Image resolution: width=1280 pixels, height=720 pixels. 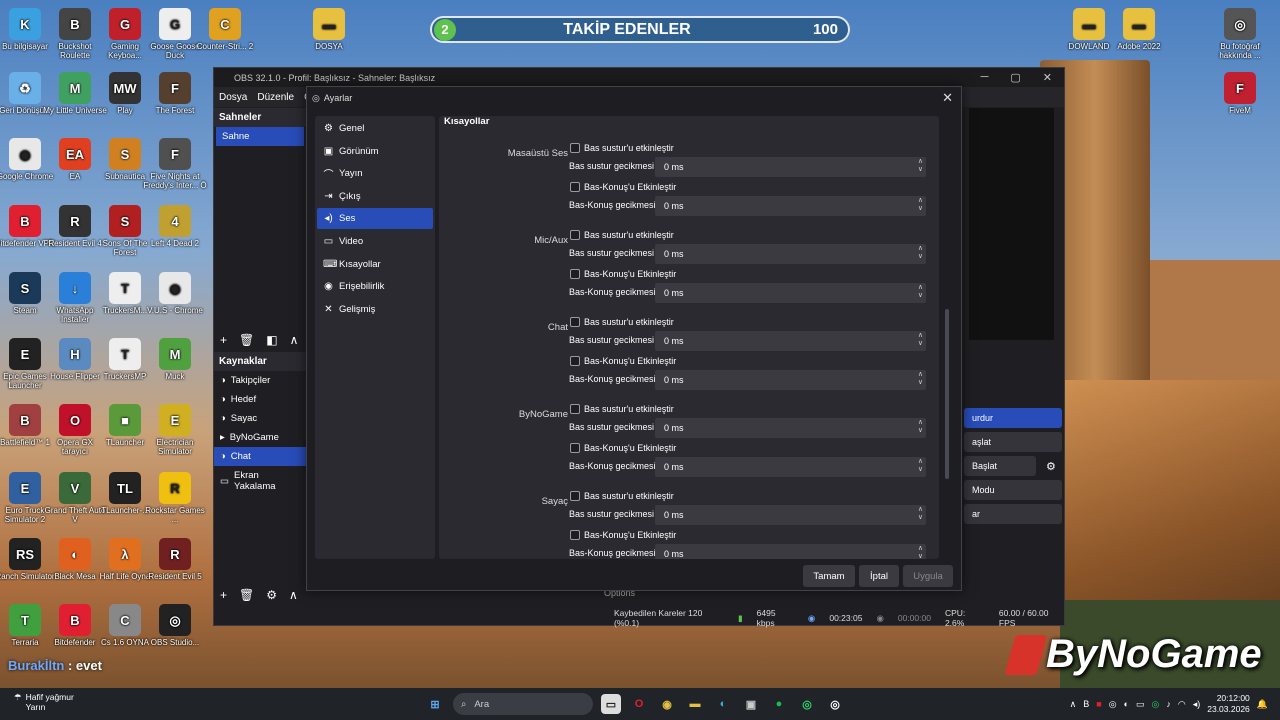 I want to click on source-item: ▸ ByNoGame, so click(x=260, y=437).